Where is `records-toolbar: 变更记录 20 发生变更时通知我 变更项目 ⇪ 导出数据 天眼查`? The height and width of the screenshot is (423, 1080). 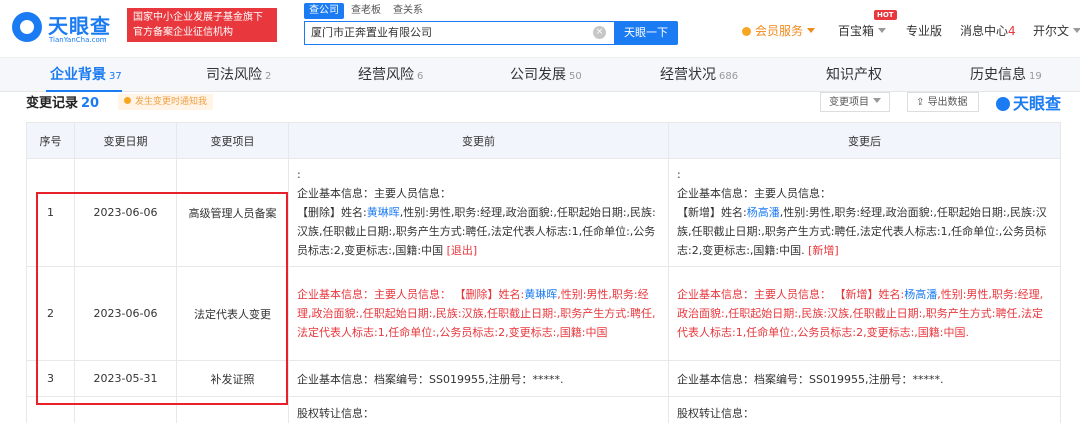 records-toolbar: 变更记录 20 发生变更时通知我 变更项目 ⇪ 导出数据 天眼查 is located at coordinates (540, 103).